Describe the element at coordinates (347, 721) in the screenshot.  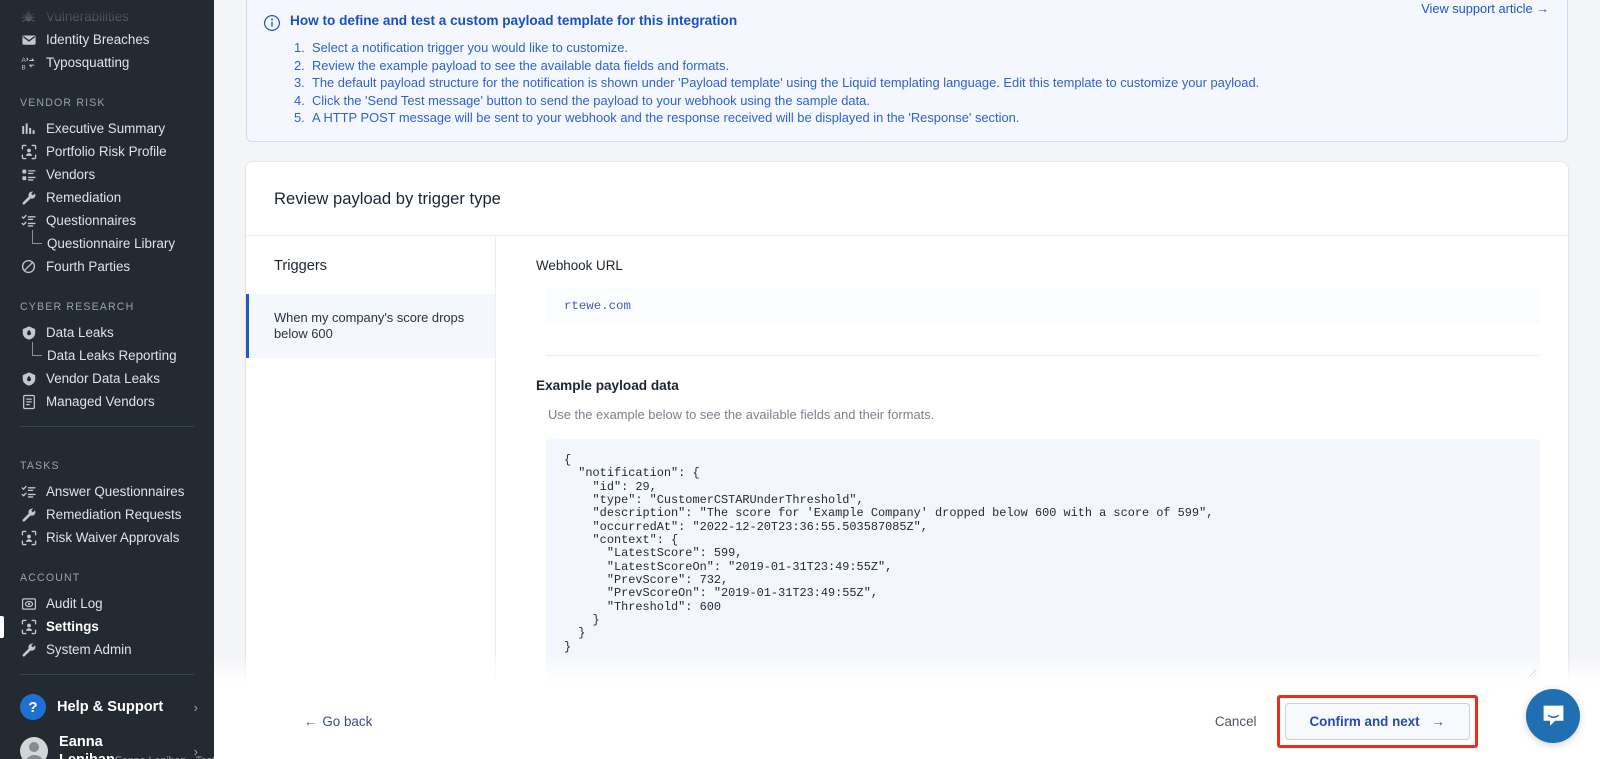
I see `go-back-label: Go back` at that location.